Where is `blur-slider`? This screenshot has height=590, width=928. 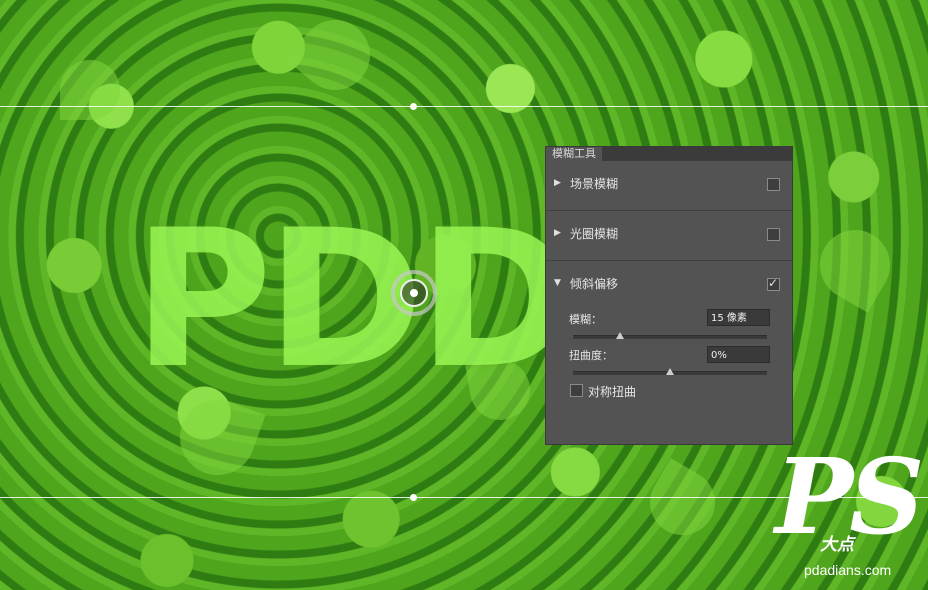
blur-slider is located at coordinates (670, 335).